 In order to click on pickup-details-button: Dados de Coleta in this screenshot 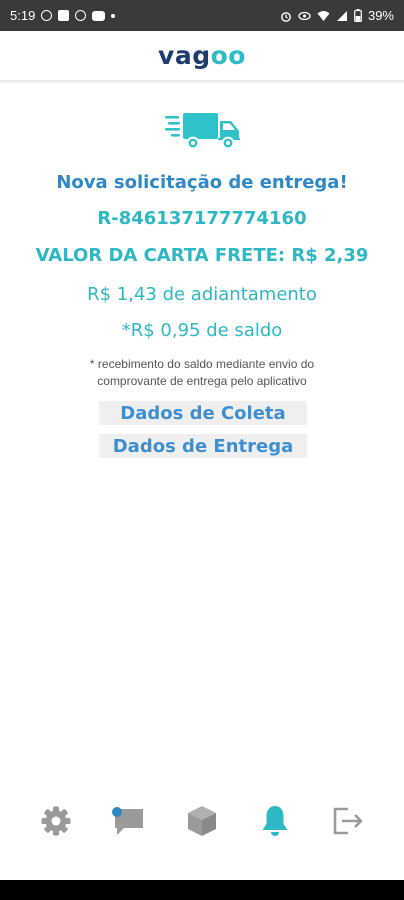, I will do `click(203, 413)`.